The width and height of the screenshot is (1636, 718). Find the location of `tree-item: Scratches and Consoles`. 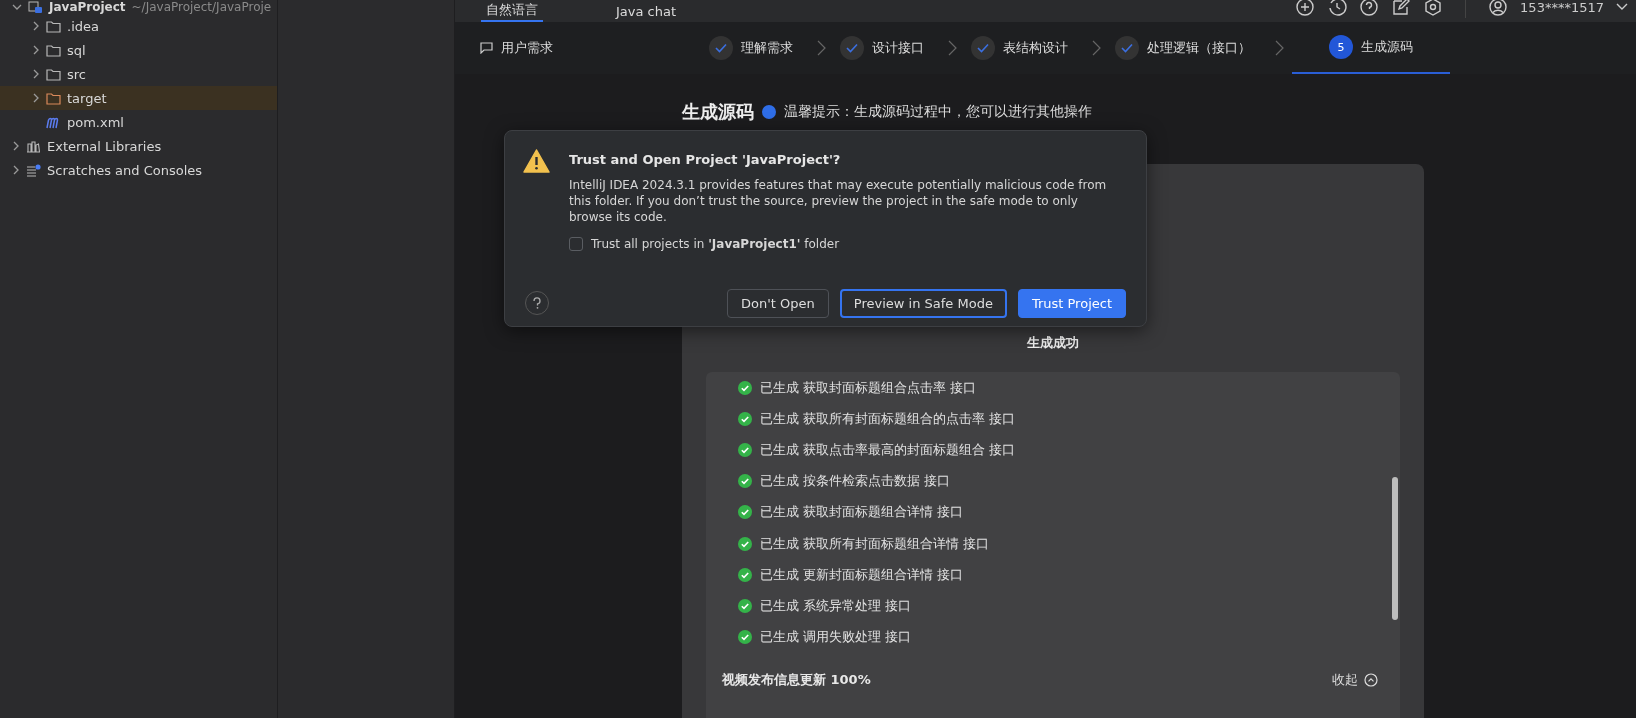

tree-item: Scratches and Consoles is located at coordinates (125, 170).